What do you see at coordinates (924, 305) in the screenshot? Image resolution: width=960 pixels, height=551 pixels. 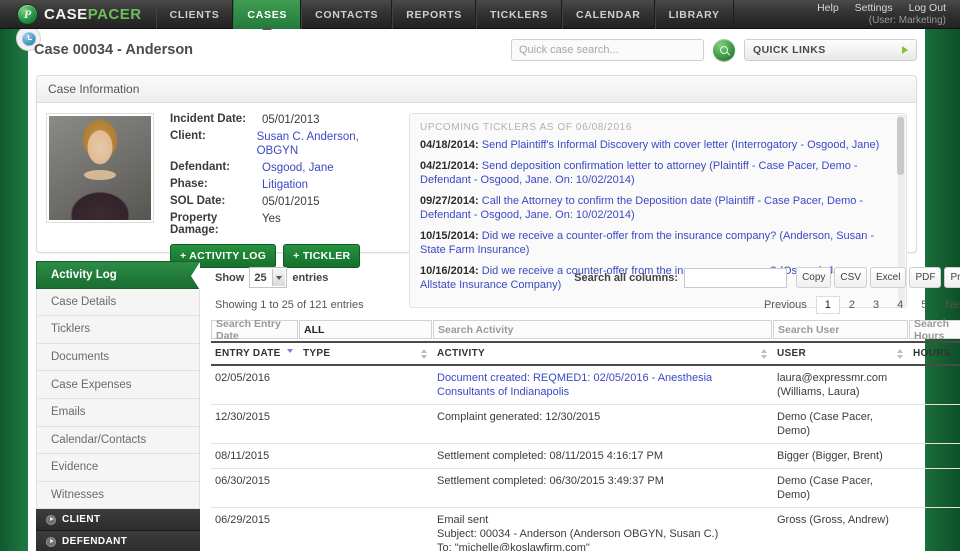 I see `pagination-page-5: 5` at bounding box center [924, 305].